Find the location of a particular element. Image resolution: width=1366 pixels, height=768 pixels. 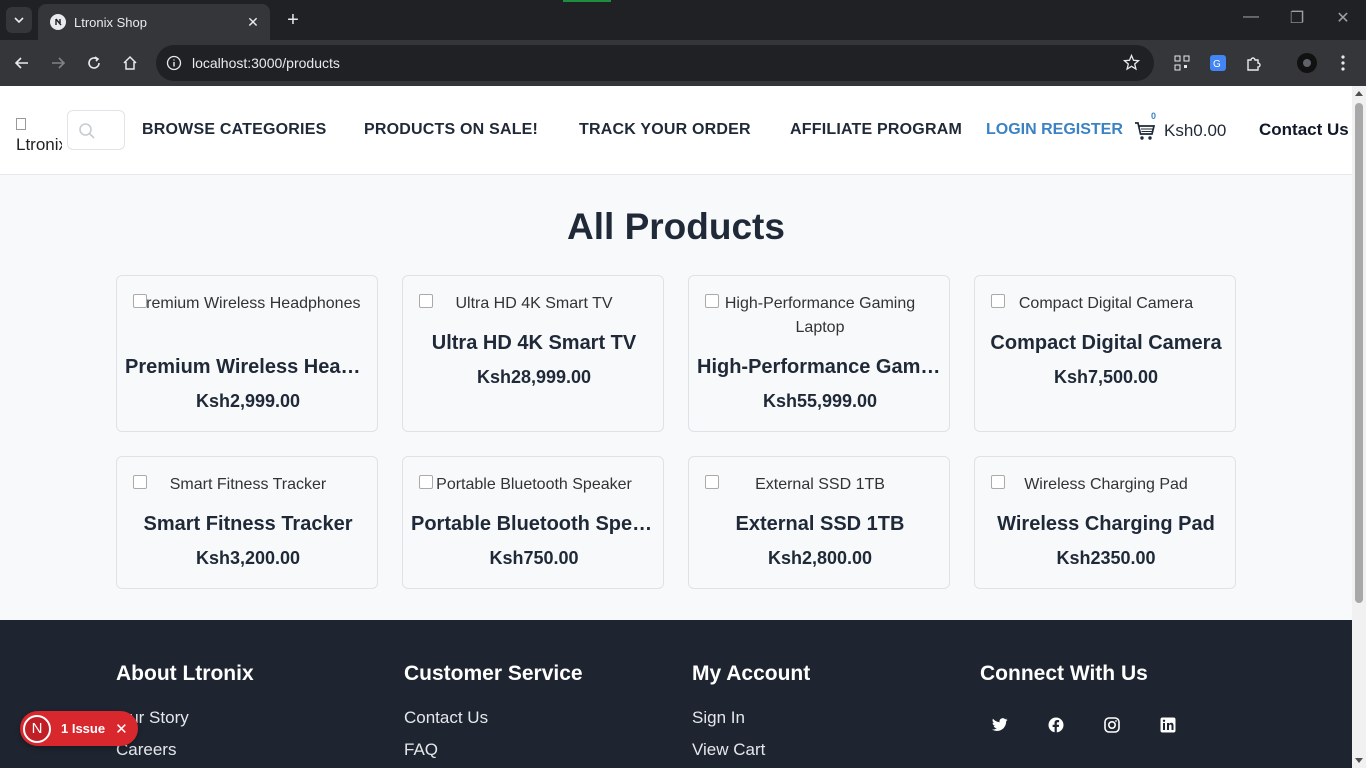

cart-total: Ksh0.00 is located at coordinates (1195, 130).